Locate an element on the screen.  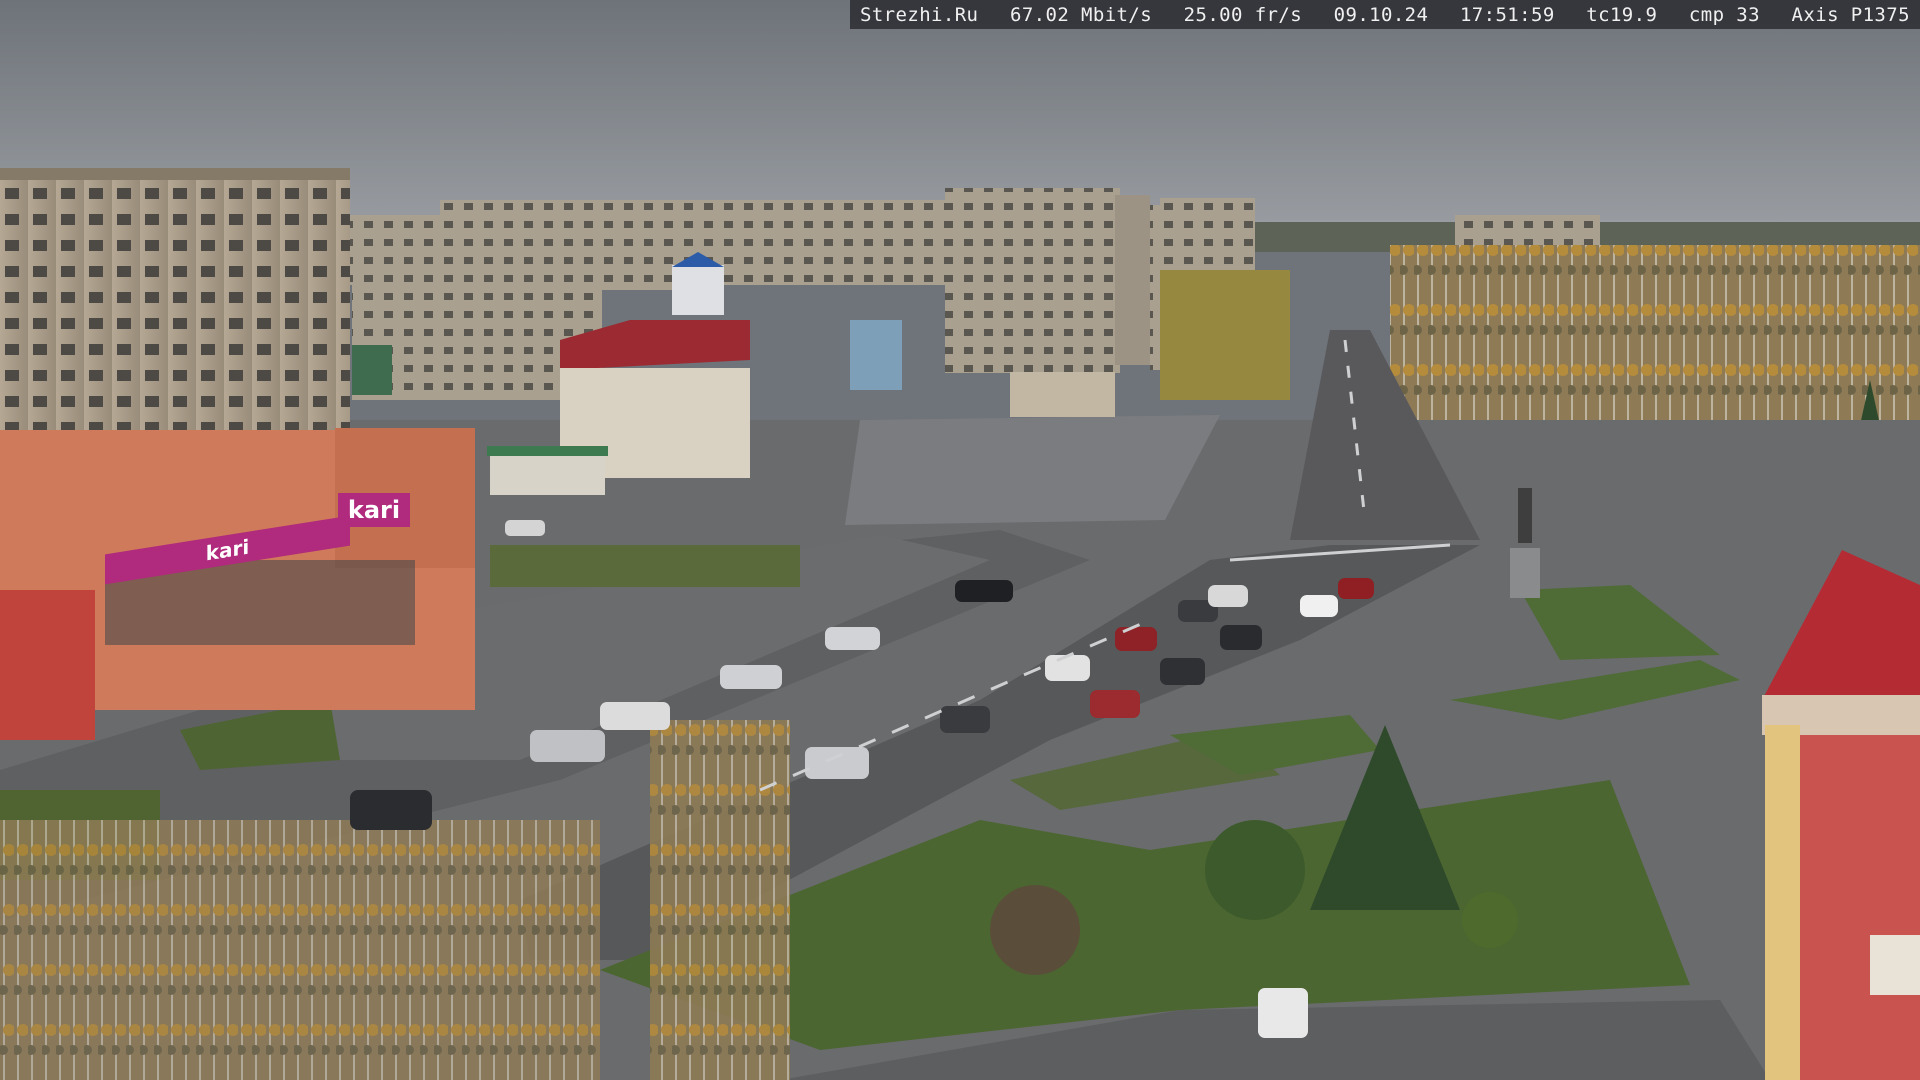
lawn-center is located at coordinates (645, 566).